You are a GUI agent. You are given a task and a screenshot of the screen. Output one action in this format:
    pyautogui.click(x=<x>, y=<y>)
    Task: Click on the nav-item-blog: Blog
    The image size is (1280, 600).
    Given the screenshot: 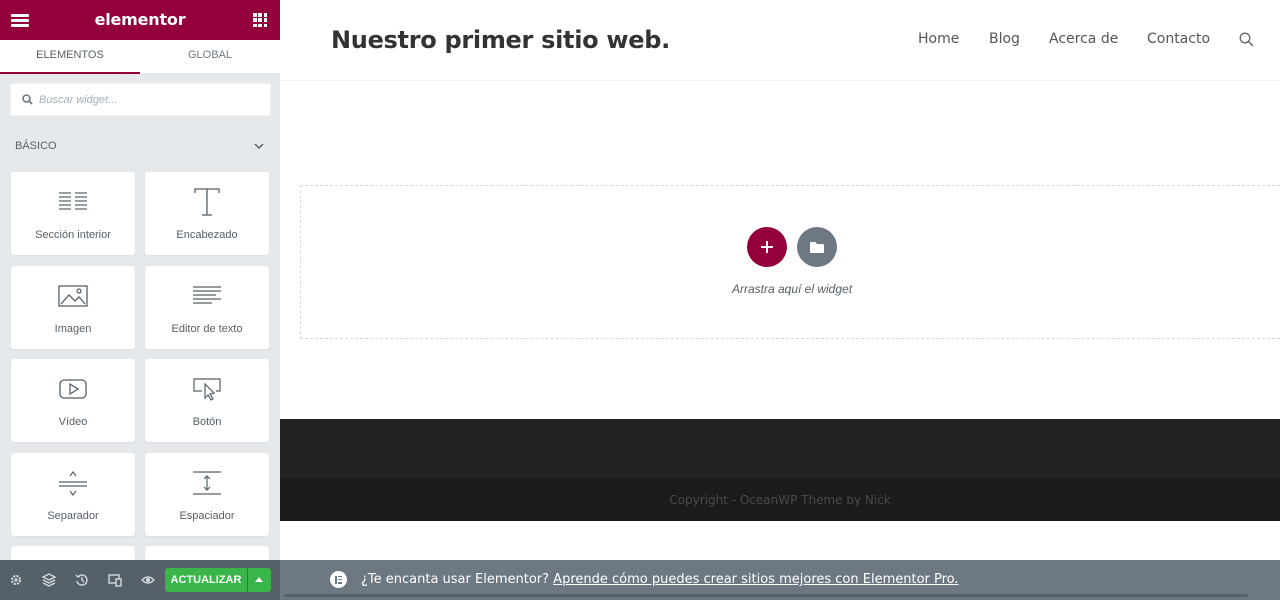 What is the action you would take?
    pyautogui.click(x=1004, y=39)
    